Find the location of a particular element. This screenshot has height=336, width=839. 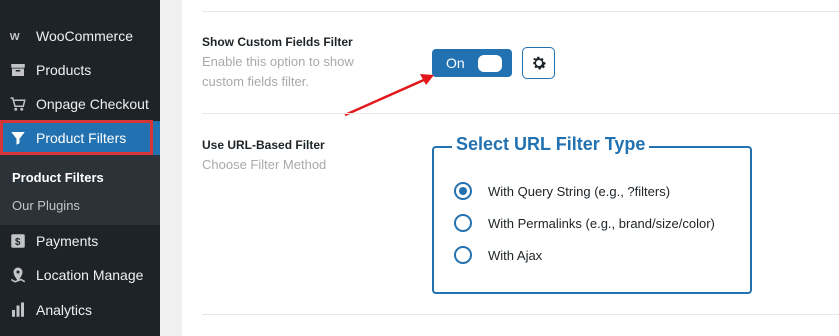

sidebar-item-analytics: Analytics is located at coordinates (80, 310).